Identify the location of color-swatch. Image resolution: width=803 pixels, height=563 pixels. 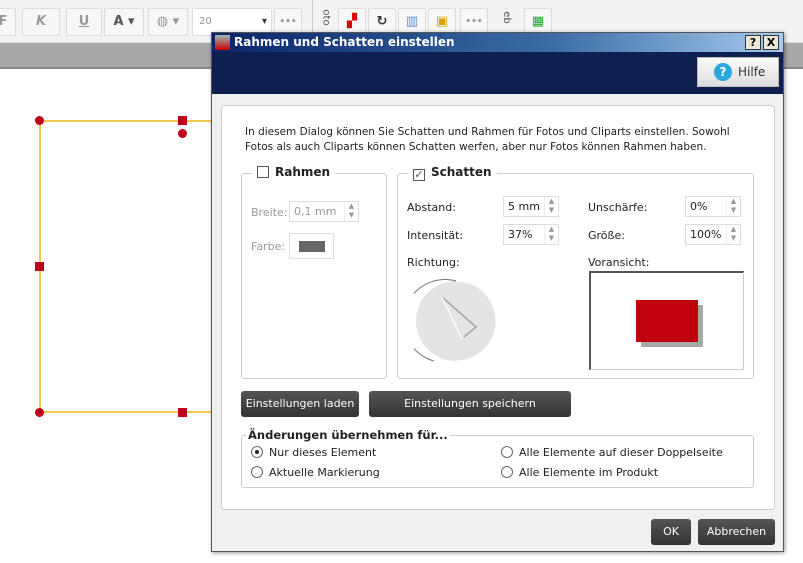
(312, 246).